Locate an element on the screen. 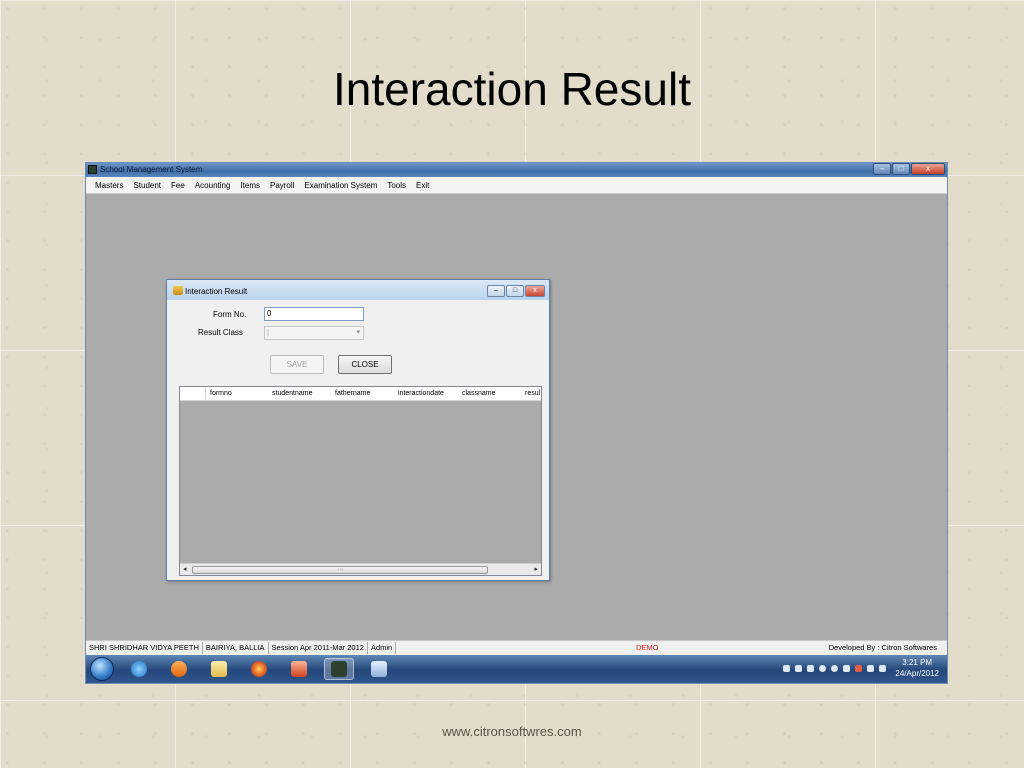 The image size is (1024, 768). col-interactiondate: interactiondate is located at coordinates (421, 393).